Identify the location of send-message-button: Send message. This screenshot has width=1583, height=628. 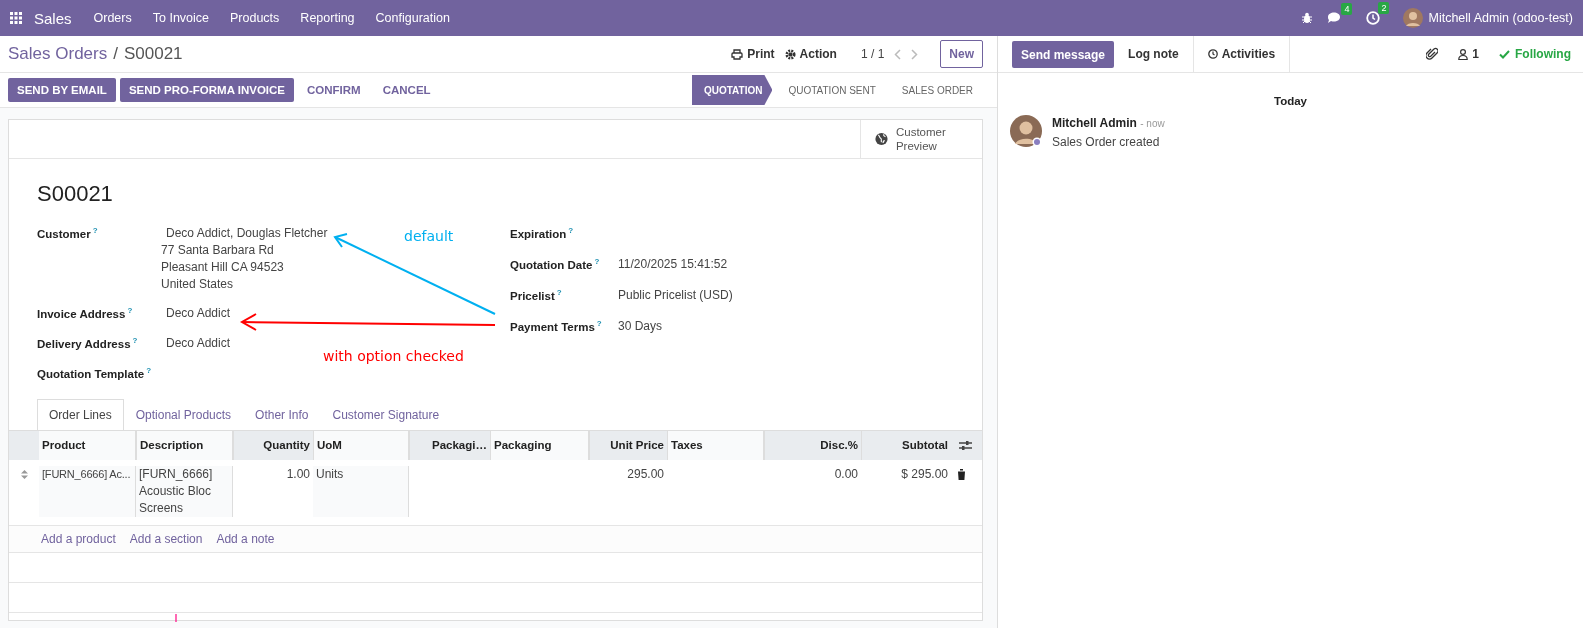
(1063, 54).